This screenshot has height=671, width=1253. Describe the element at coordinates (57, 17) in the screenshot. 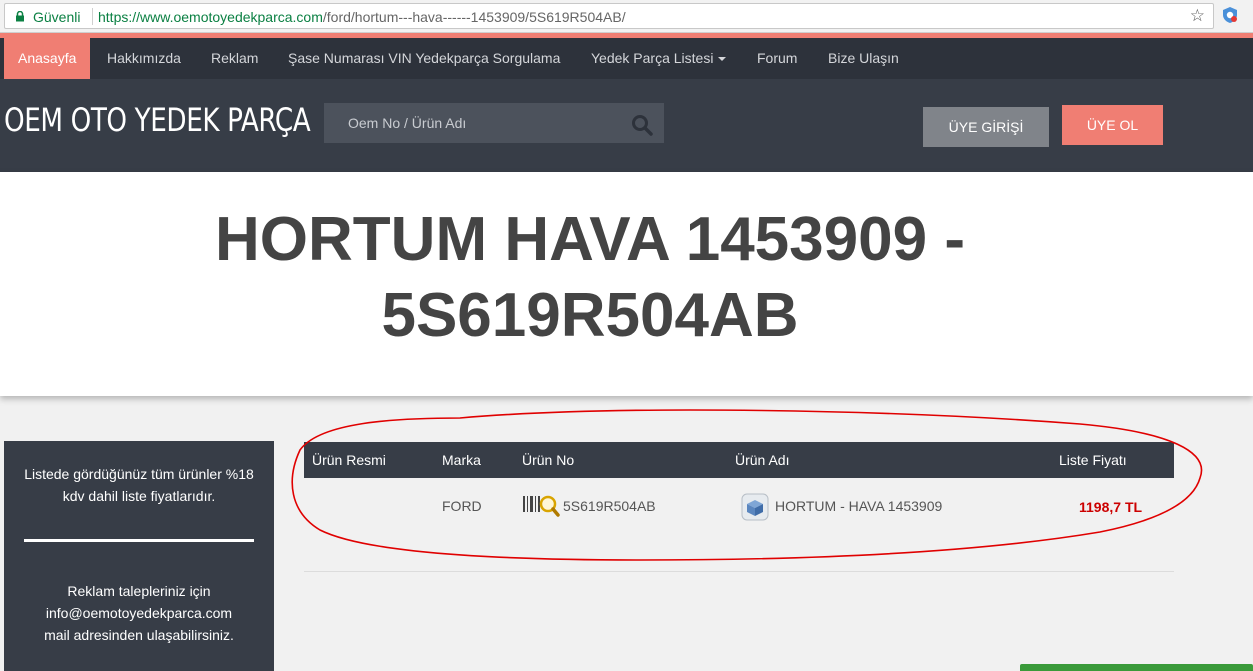

I see `secure-label: Güvenli` at that location.